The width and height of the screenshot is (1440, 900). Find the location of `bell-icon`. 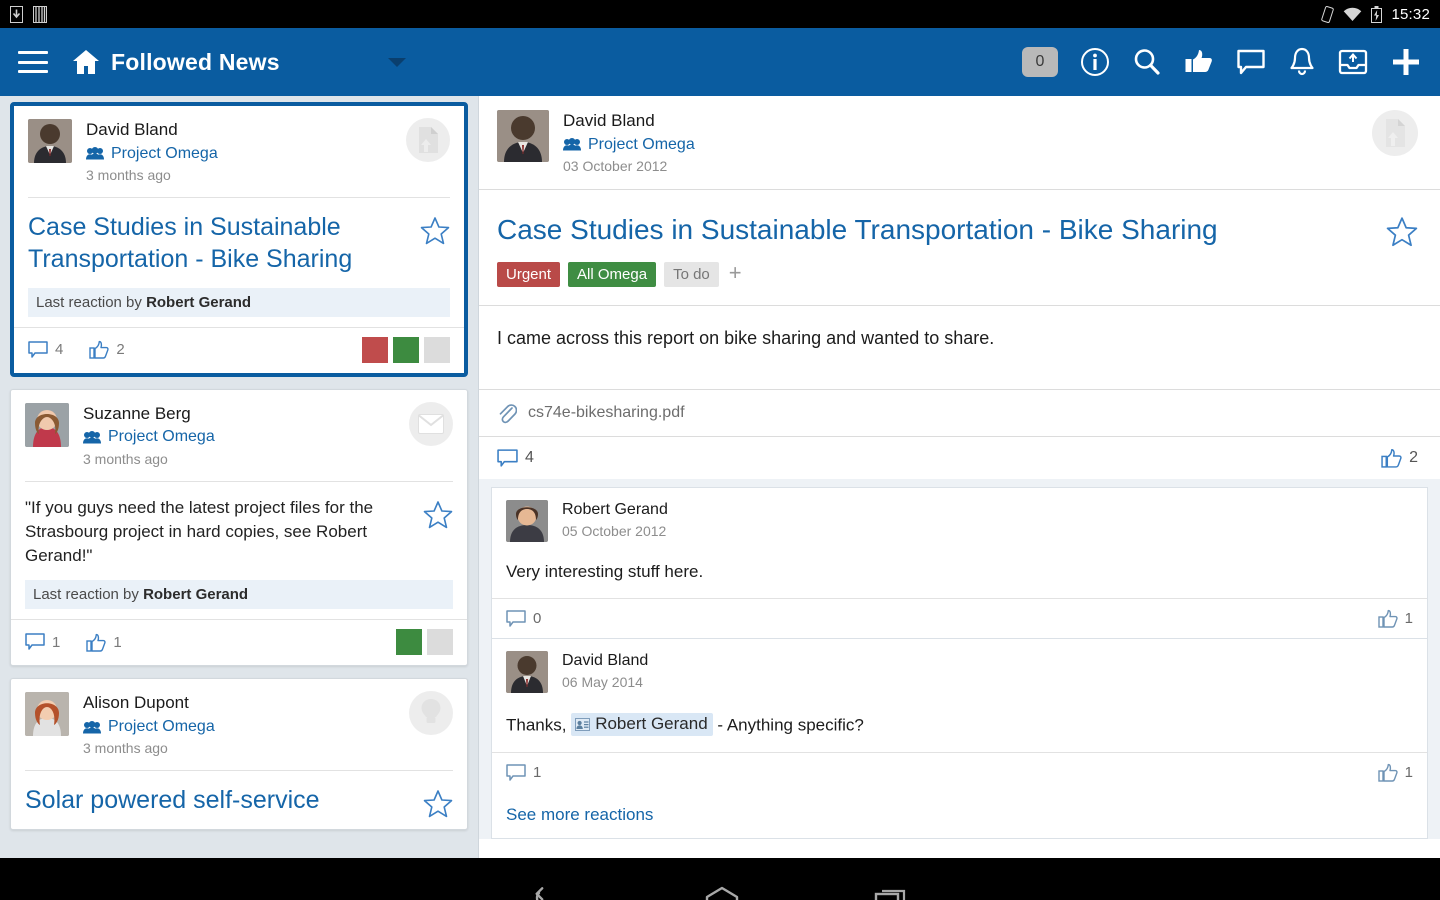

bell-icon is located at coordinates (1302, 62).